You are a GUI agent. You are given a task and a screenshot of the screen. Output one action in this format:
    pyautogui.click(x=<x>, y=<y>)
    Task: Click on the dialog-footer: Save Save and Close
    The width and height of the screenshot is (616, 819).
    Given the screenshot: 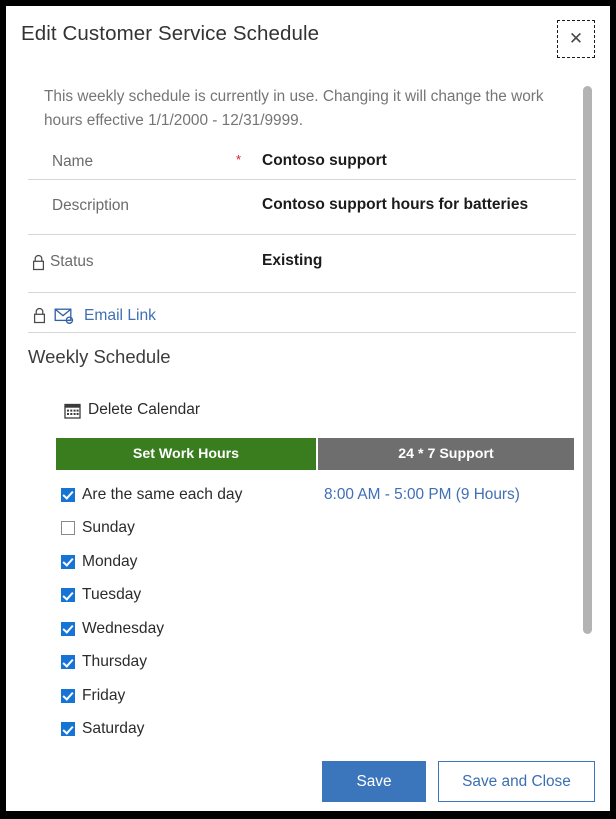 What is the action you would take?
    pyautogui.click(x=308, y=780)
    